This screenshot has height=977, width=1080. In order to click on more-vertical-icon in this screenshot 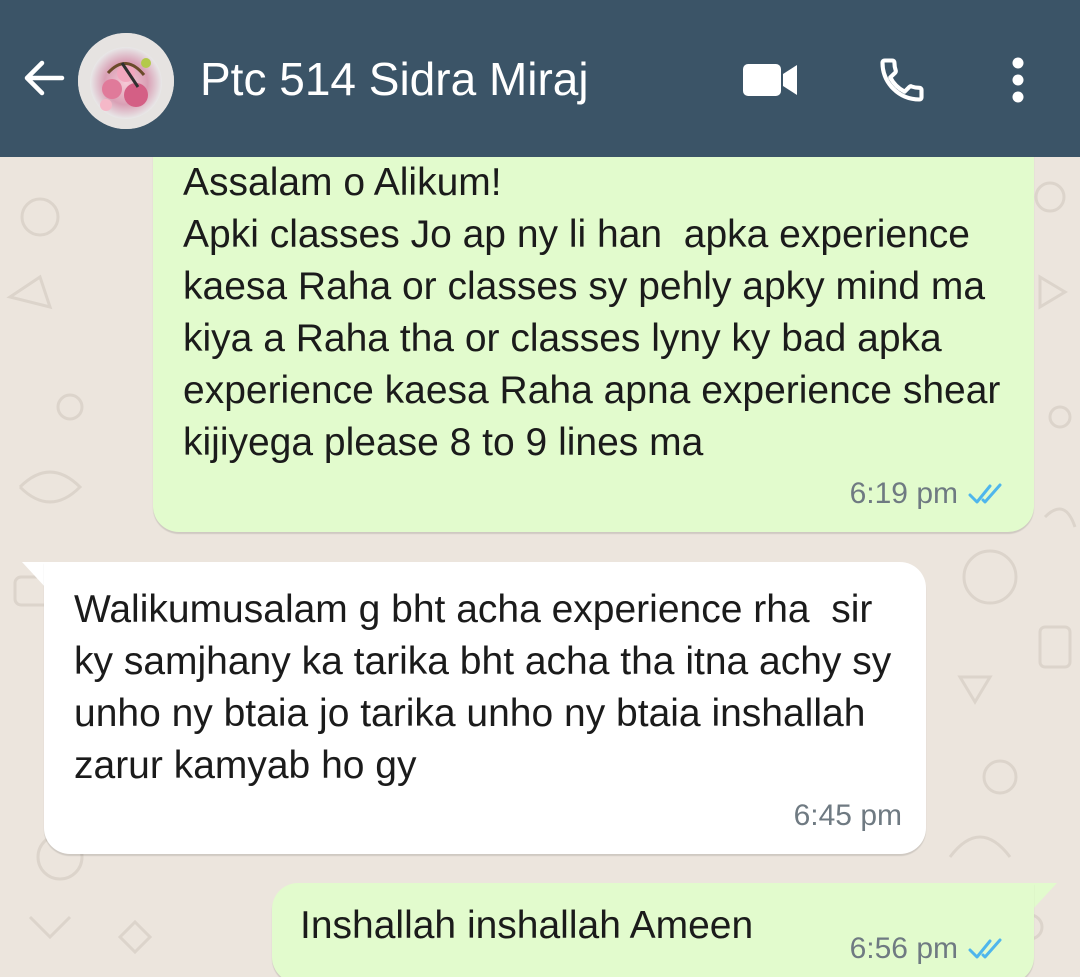, I will do `click(1018, 80)`.